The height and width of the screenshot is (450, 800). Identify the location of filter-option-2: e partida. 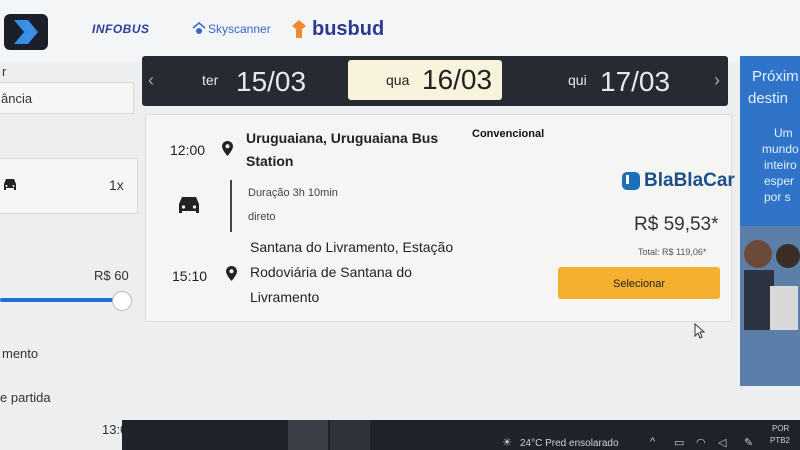
(25, 397).